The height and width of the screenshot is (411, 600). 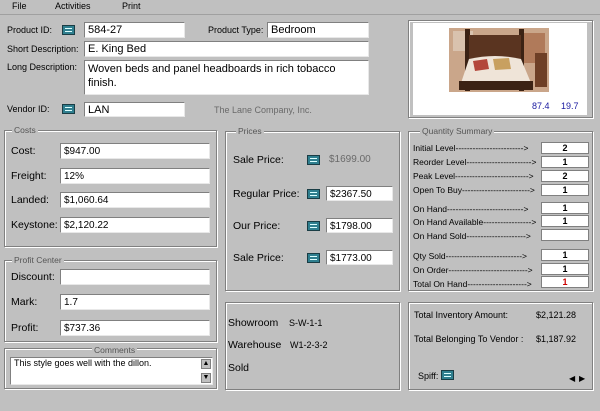 I want to click on costs-title: Costs, so click(x=25, y=130).